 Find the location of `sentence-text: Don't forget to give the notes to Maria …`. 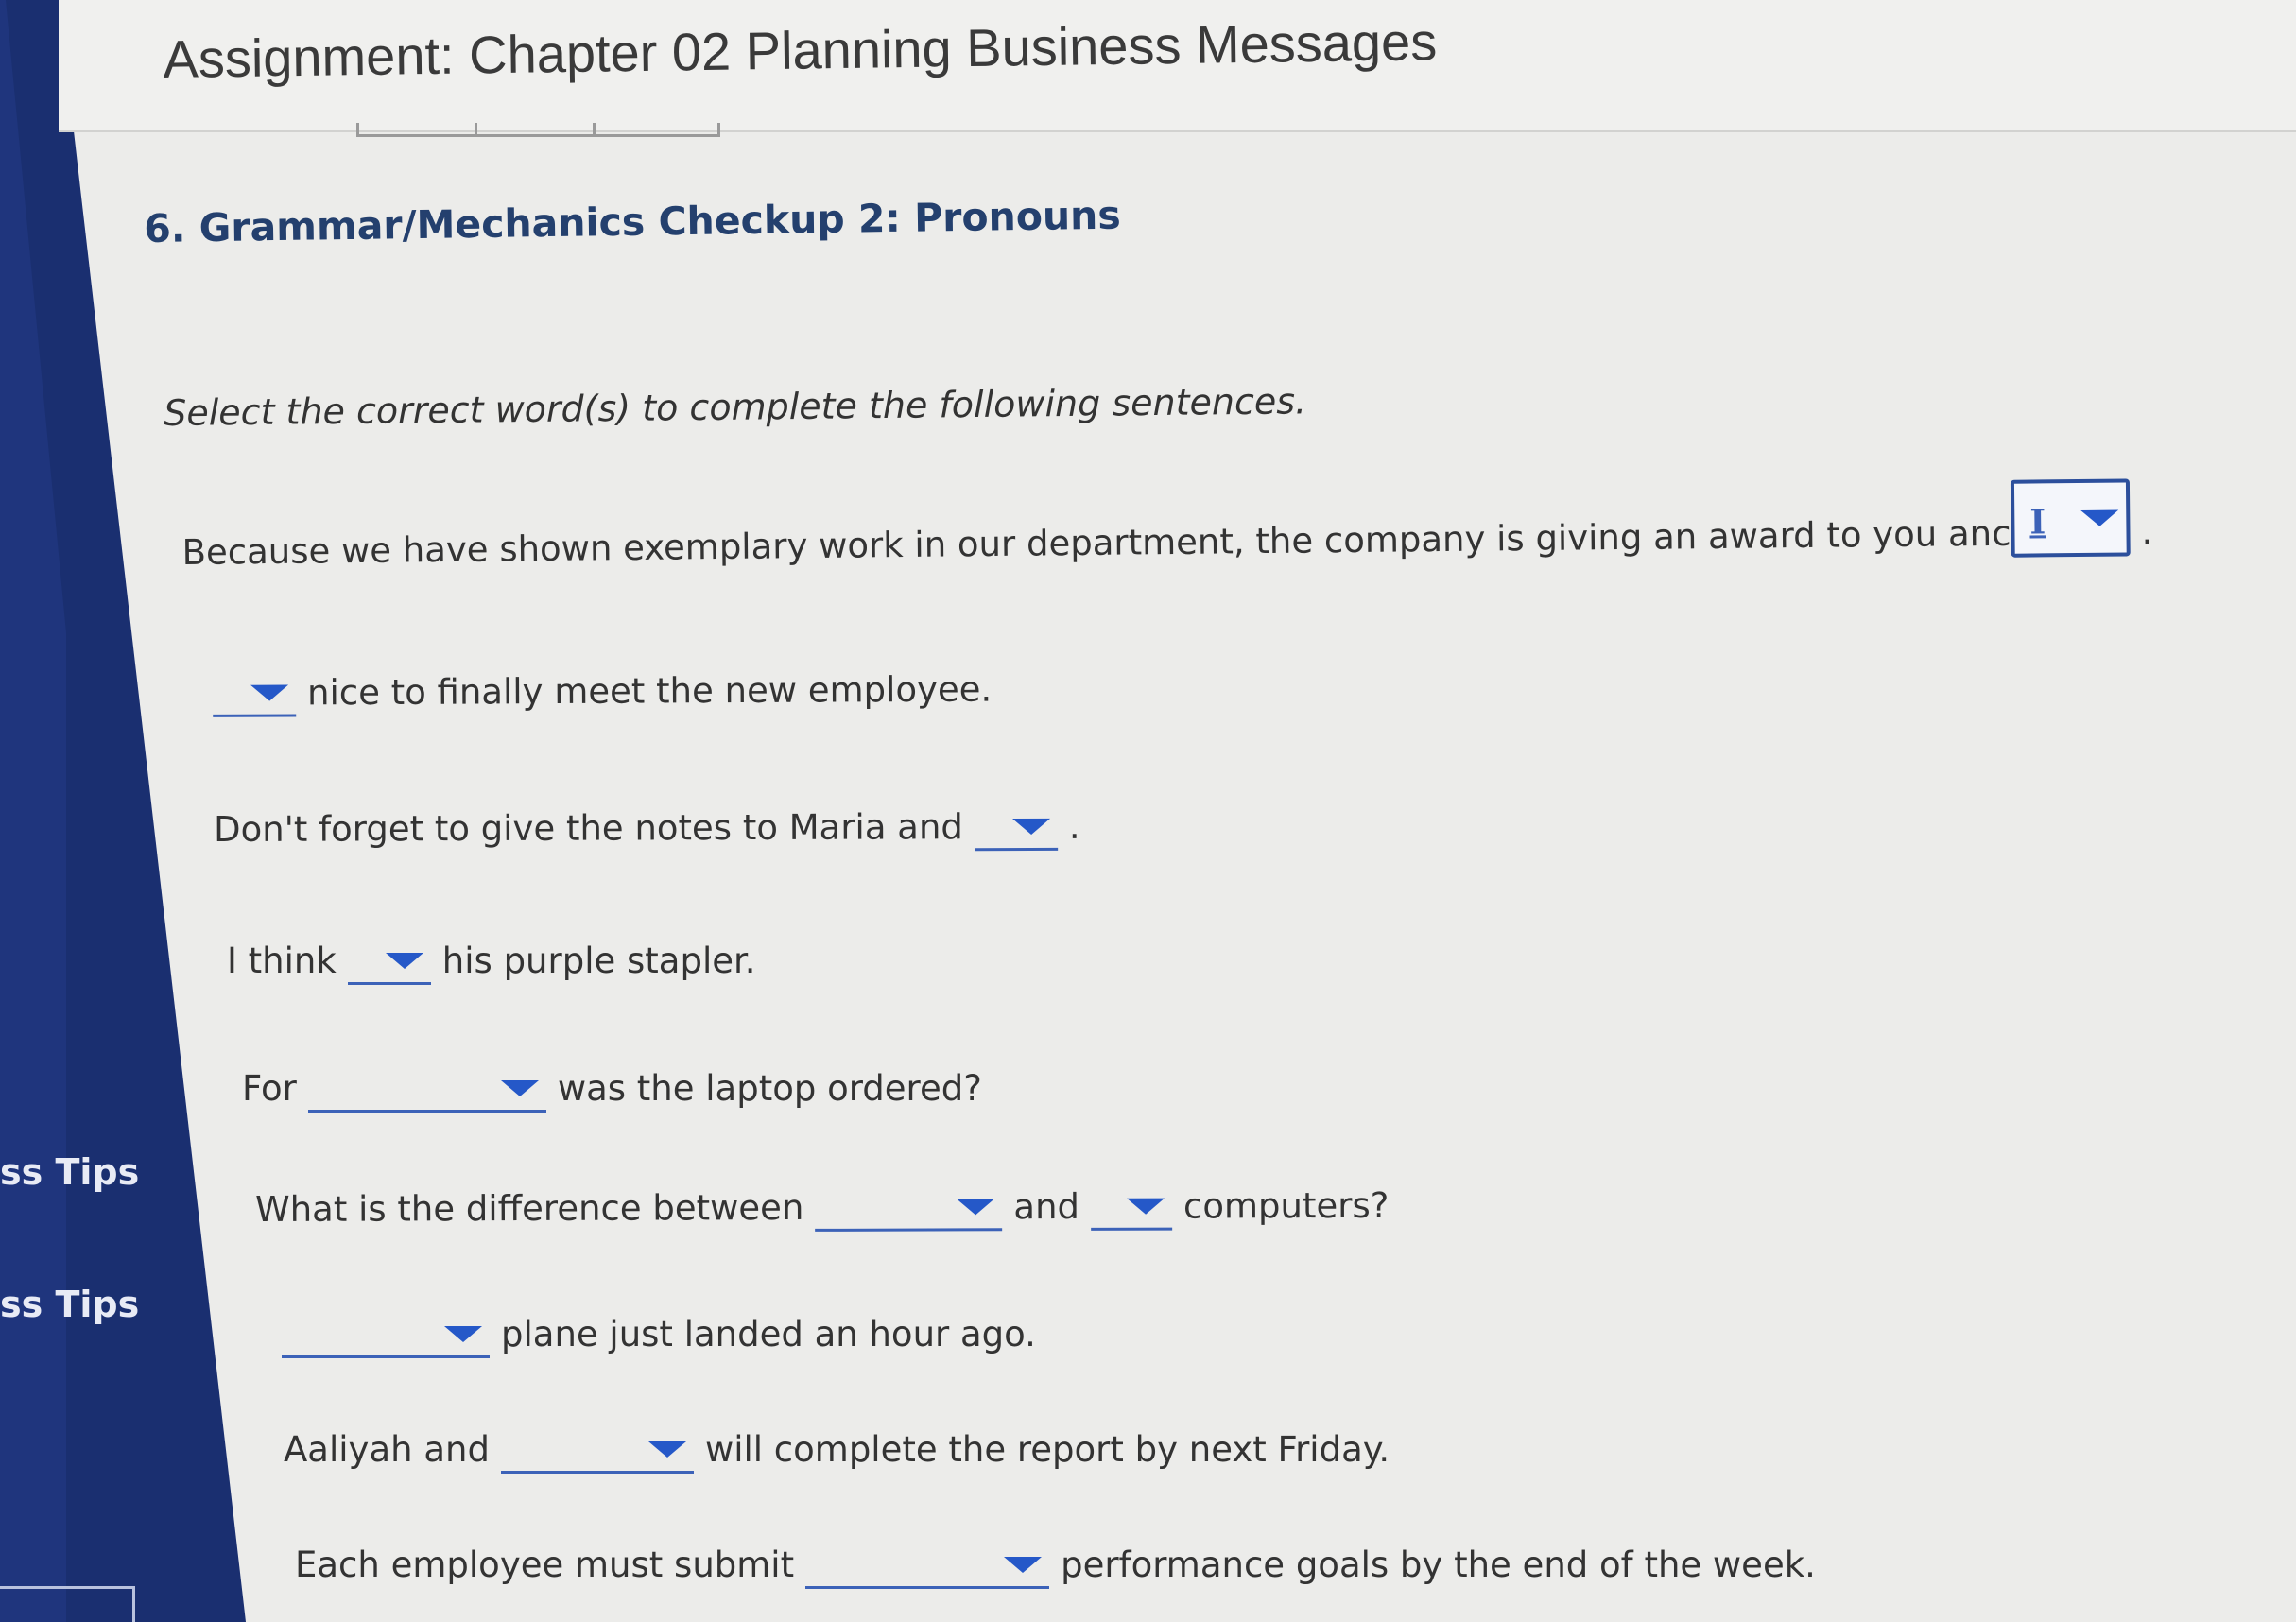

sentence-text: Don't forget to give the notes to Maria … is located at coordinates (588, 828).